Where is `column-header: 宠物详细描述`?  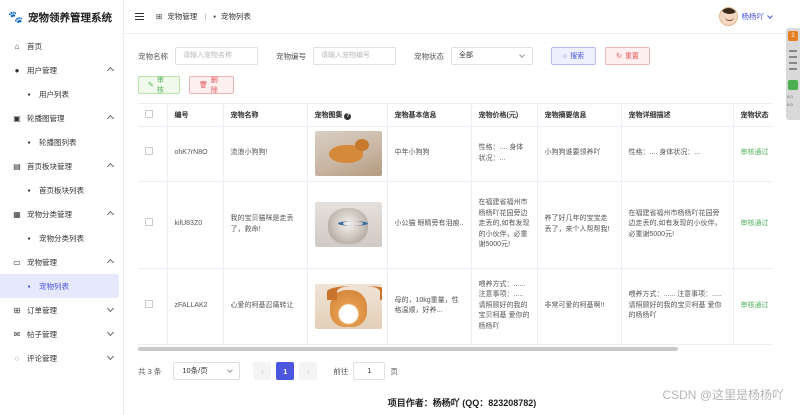 column-header: 宠物详细描述 is located at coordinates (677, 115).